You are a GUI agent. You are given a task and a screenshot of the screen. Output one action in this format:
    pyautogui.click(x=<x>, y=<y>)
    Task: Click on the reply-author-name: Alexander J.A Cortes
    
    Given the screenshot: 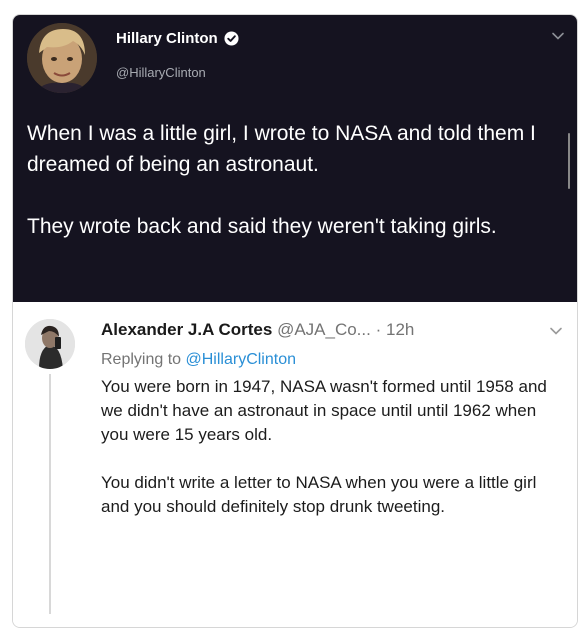 What is the action you would take?
    pyautogui.click(x=186, y=329)
    